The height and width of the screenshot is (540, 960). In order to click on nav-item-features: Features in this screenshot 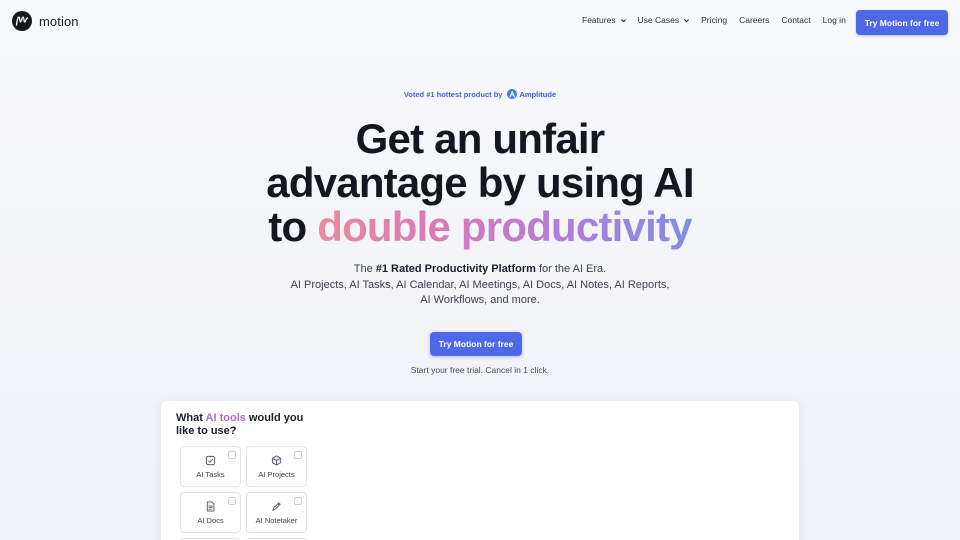, I will do `click(604, 20)`.